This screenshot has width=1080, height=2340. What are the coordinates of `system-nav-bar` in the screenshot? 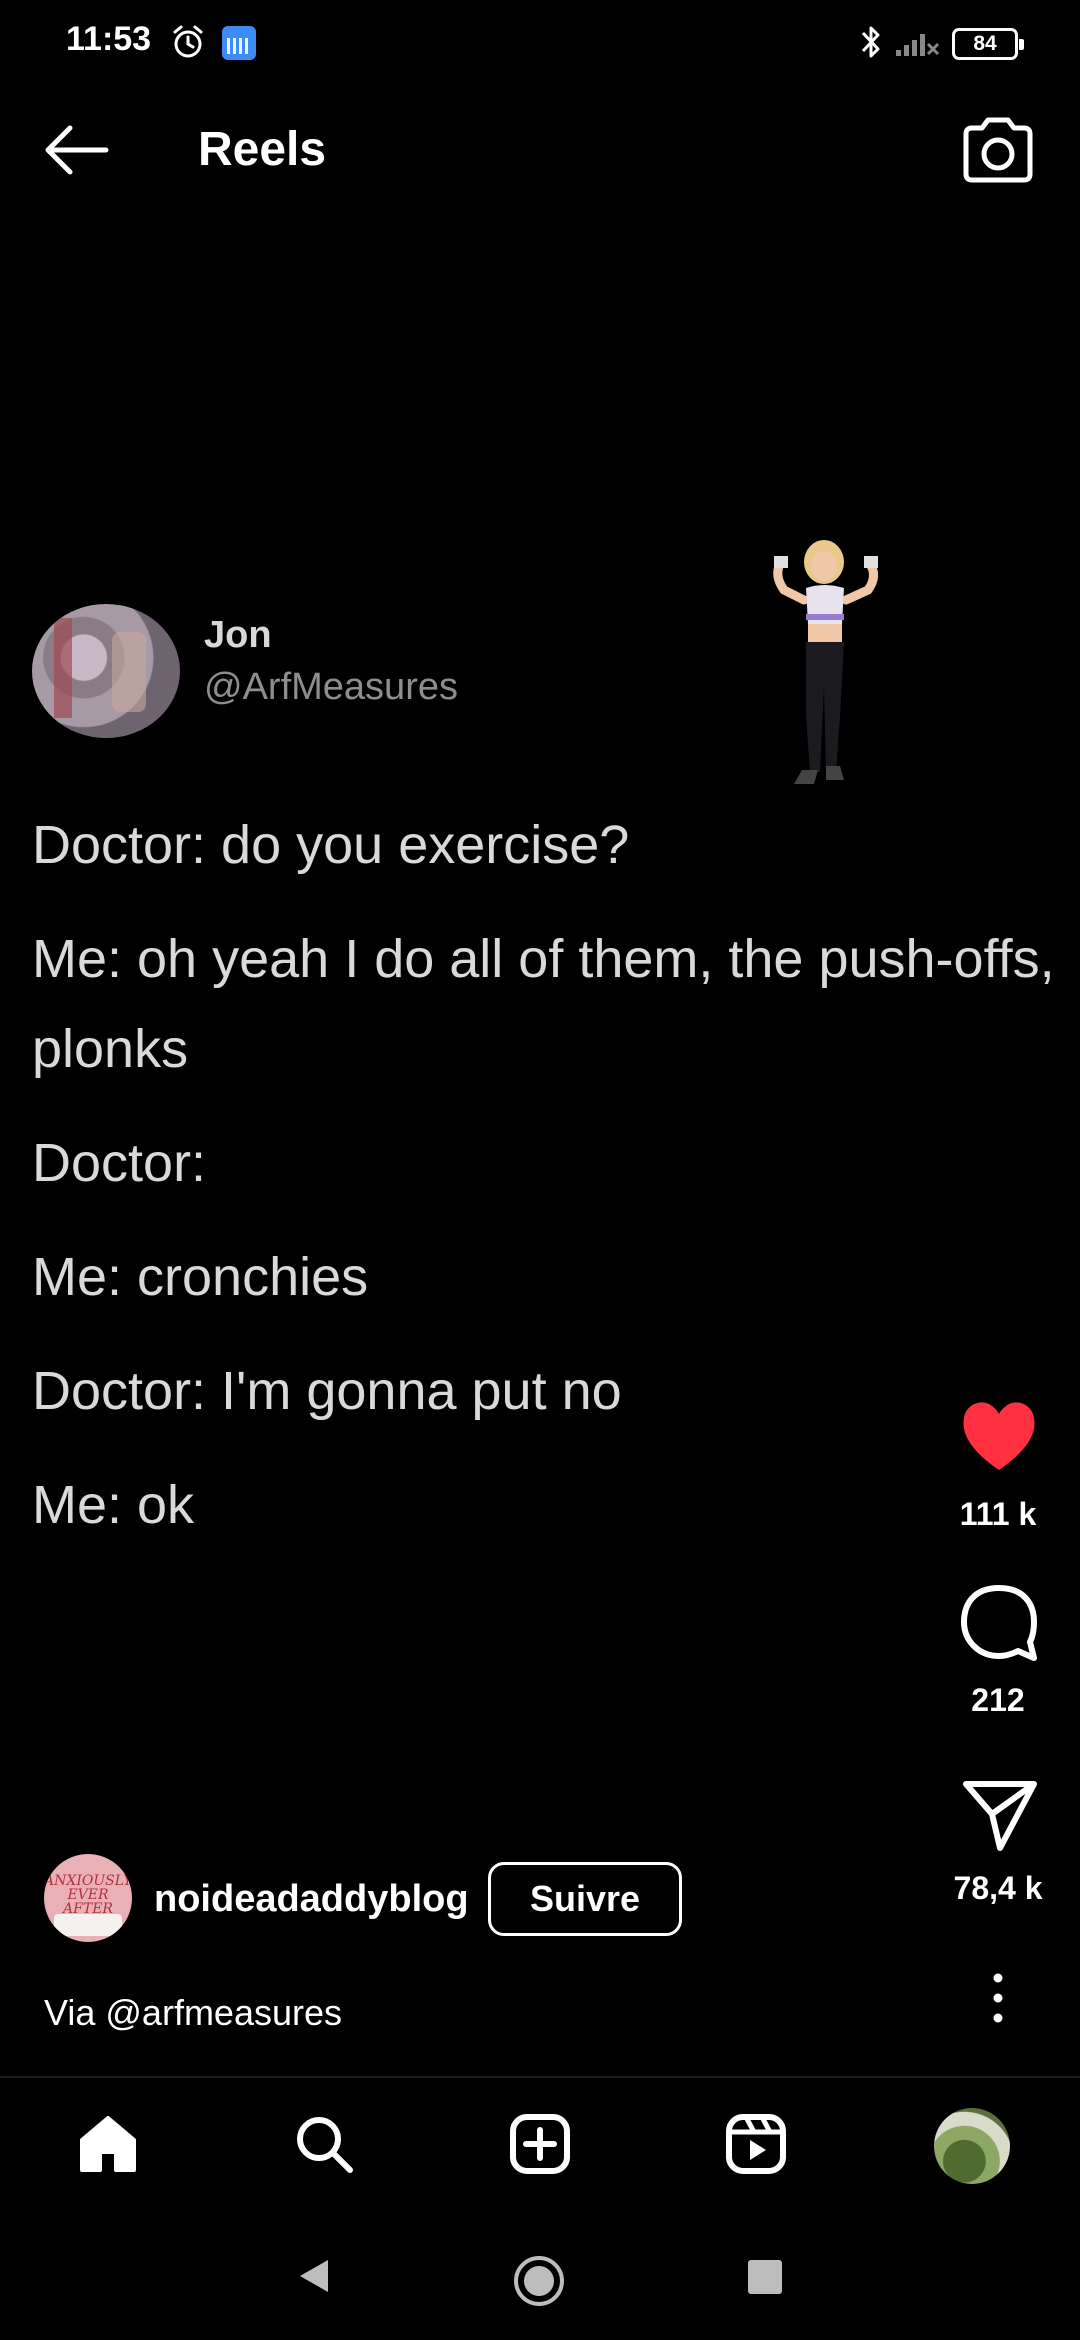 It's located at (540, 2275).